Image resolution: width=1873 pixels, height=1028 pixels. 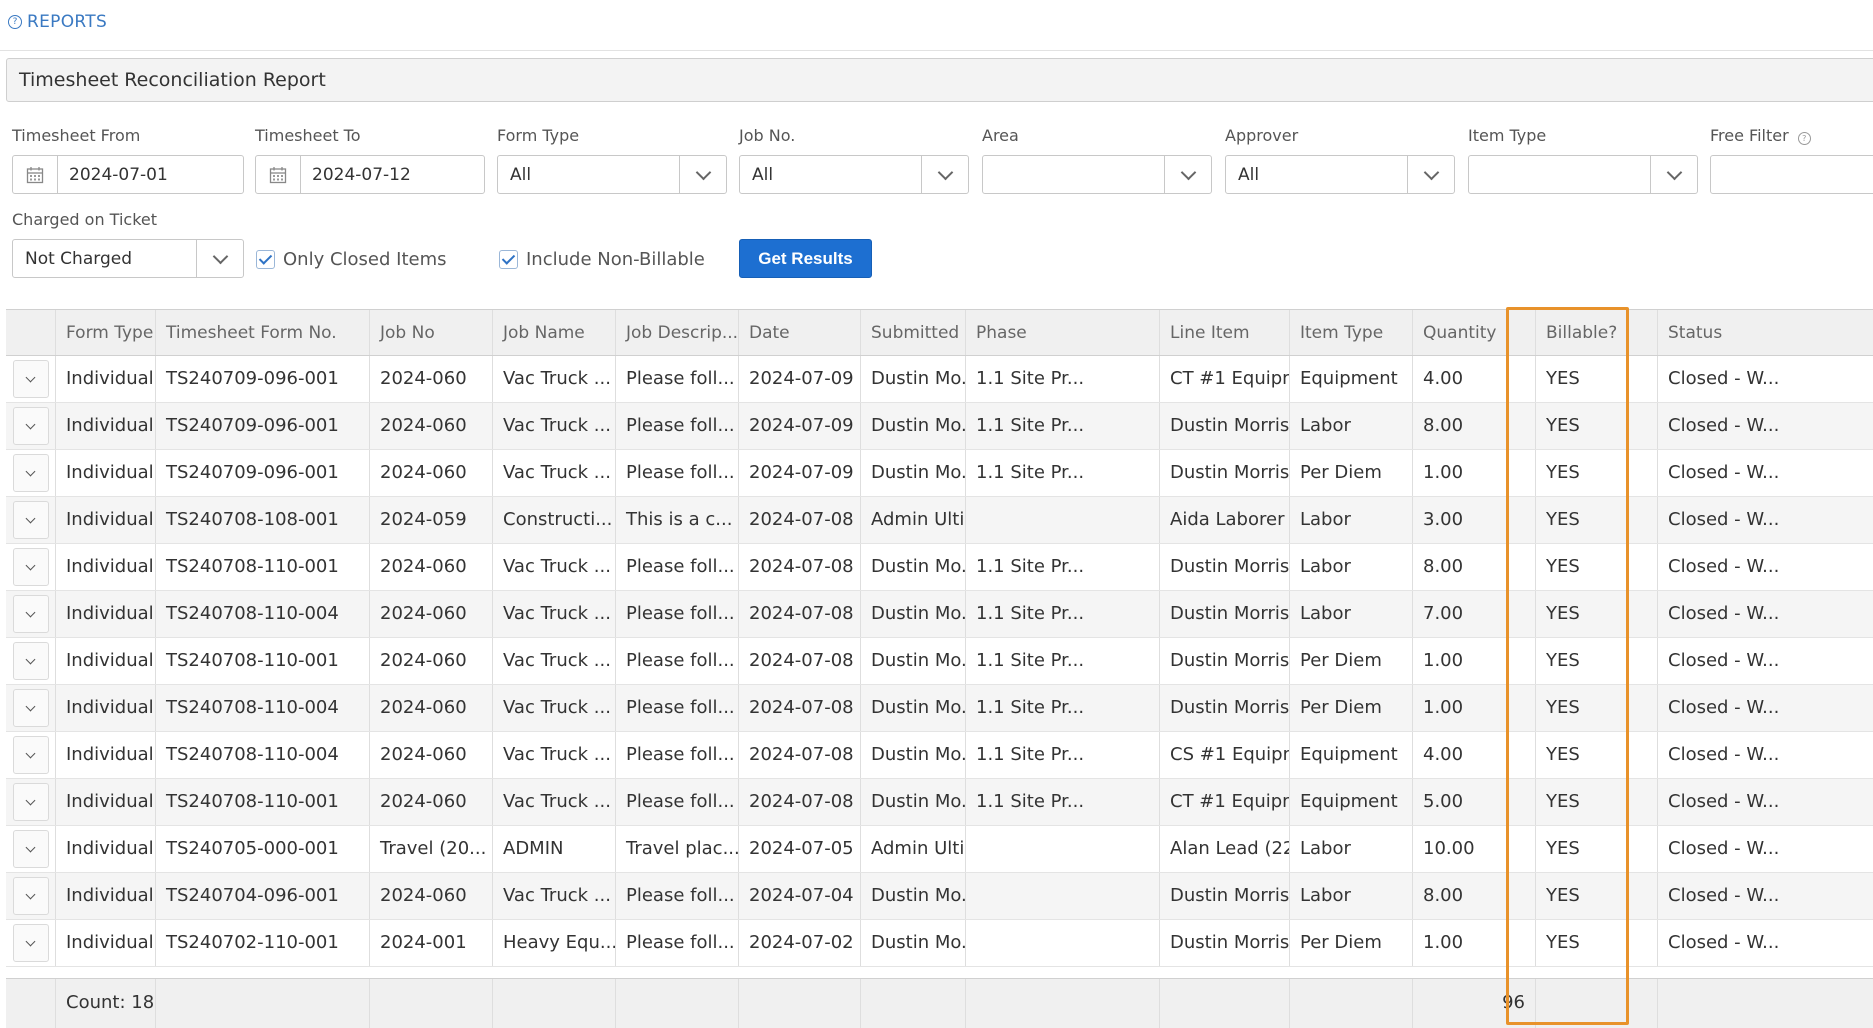 I want to click on item-type-select, so click(x=1583, y=174).